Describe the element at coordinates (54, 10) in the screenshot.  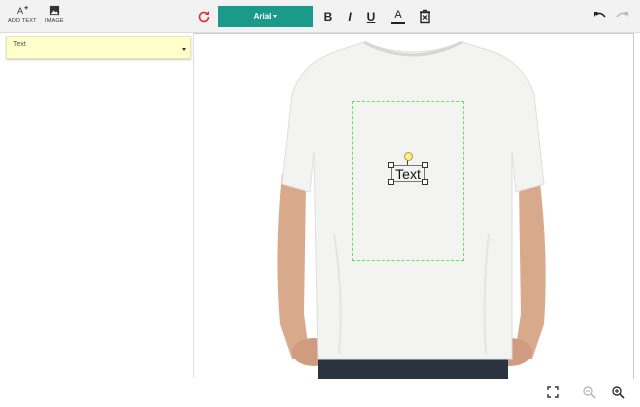
I see `image-icon` at that location.